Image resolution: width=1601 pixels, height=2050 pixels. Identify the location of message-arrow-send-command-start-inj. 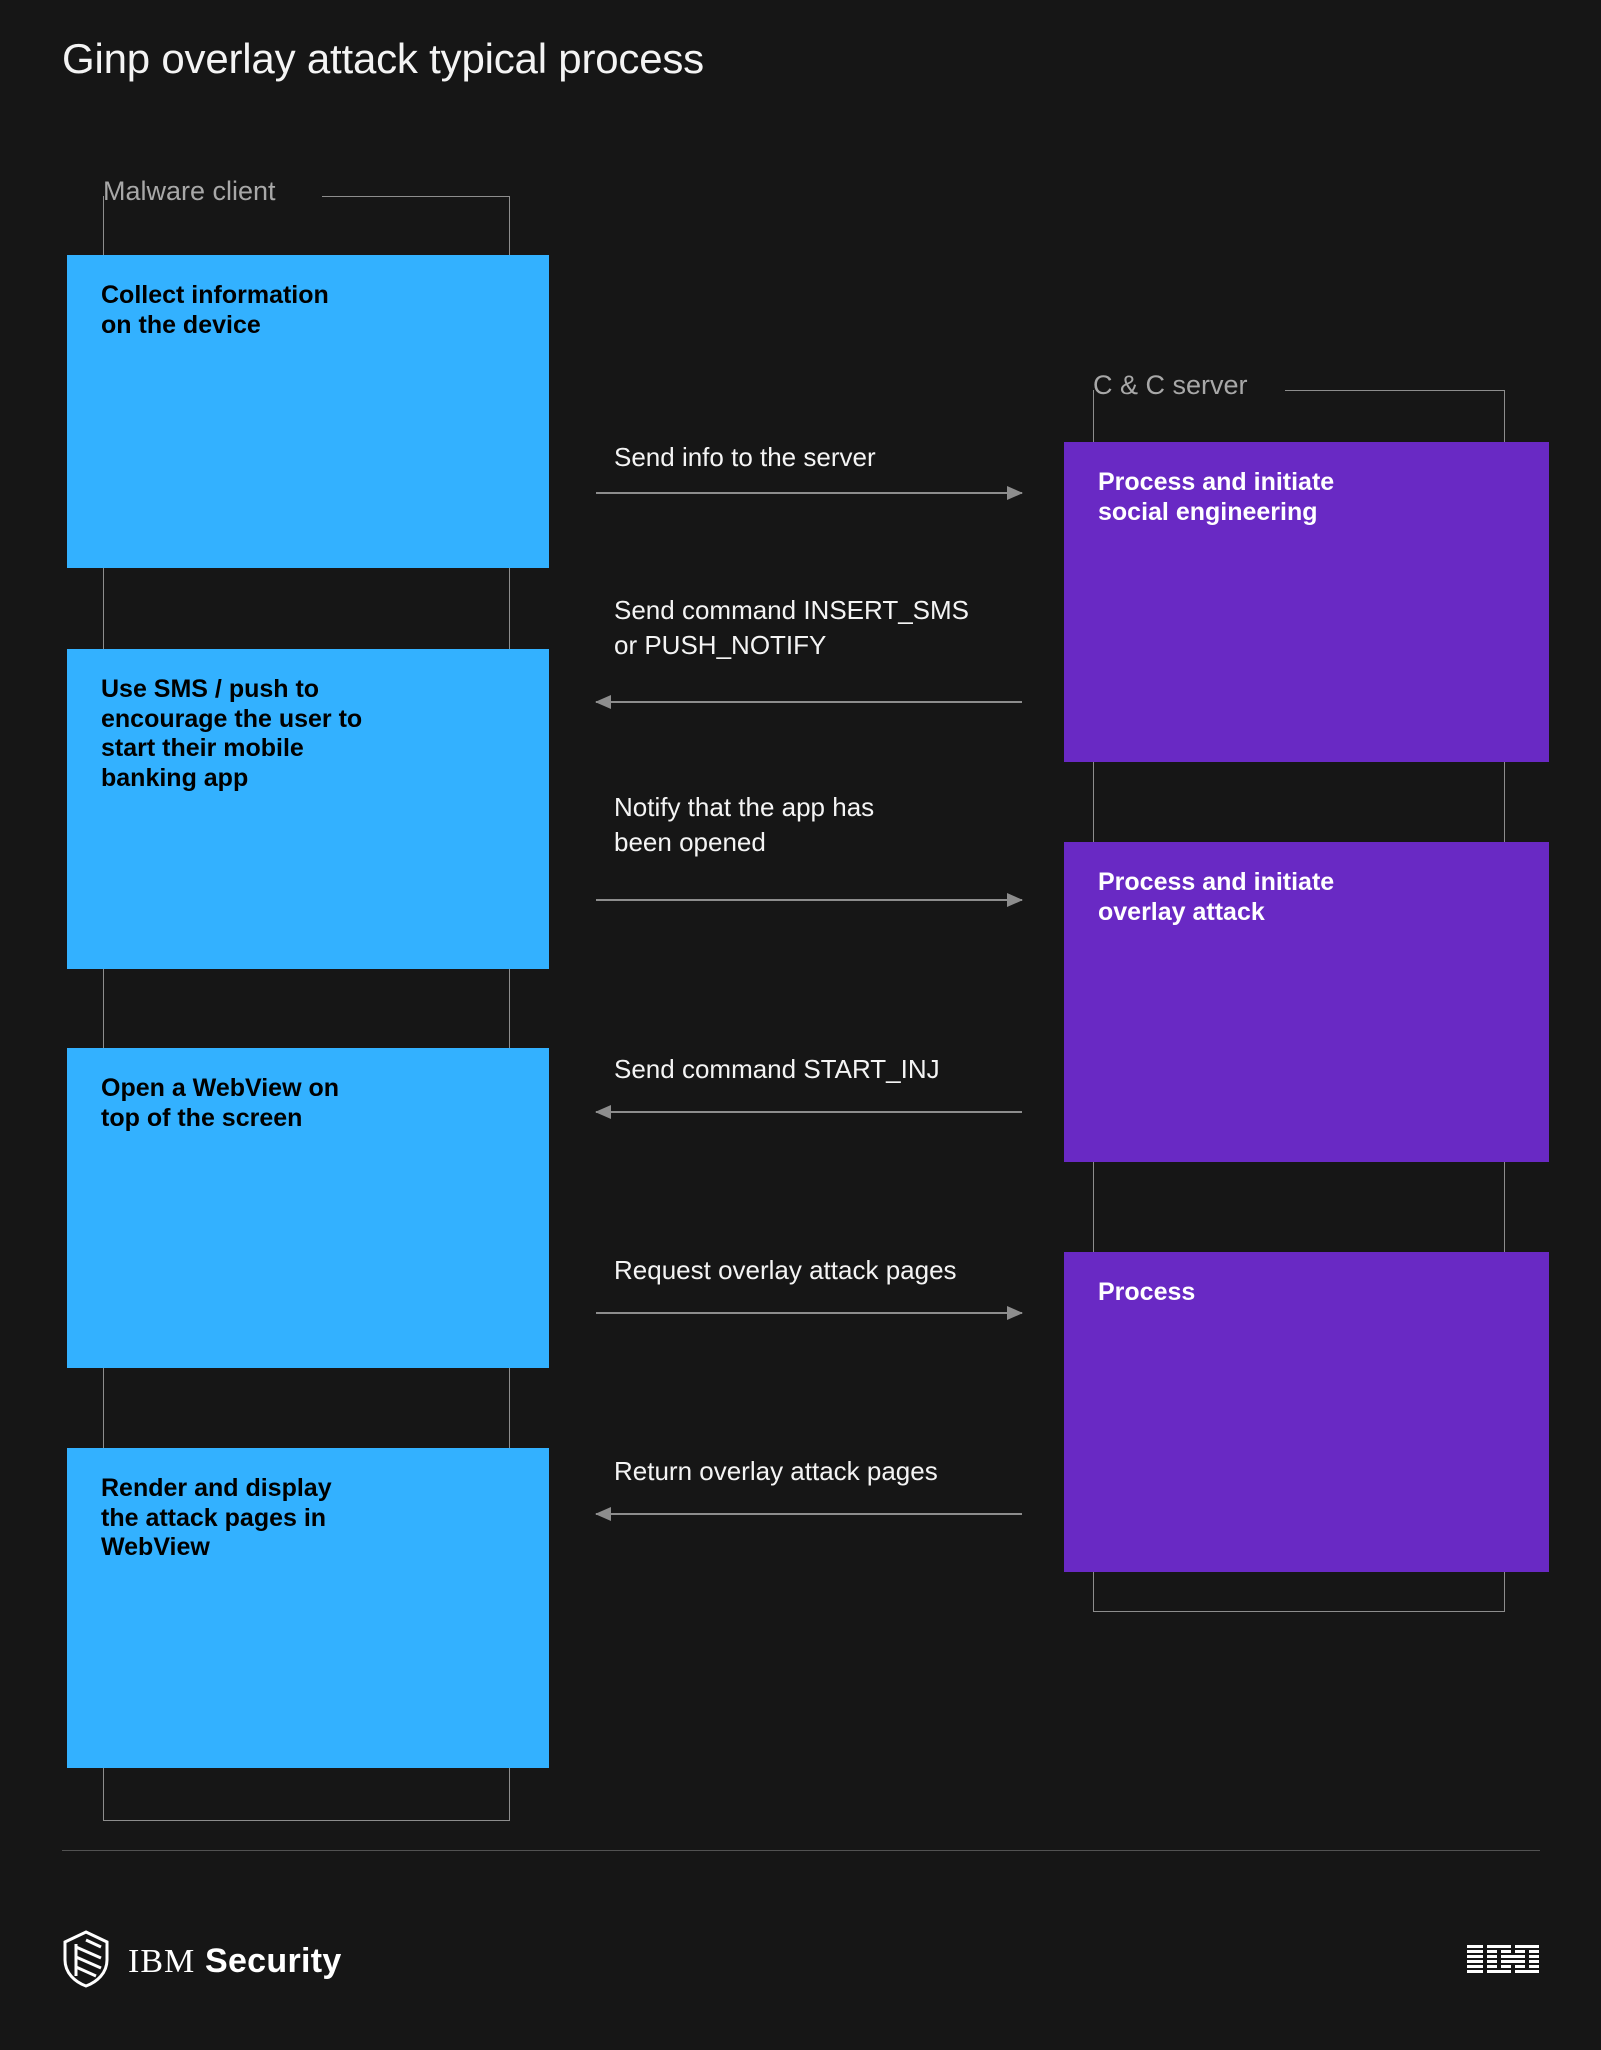
(808, 1112).